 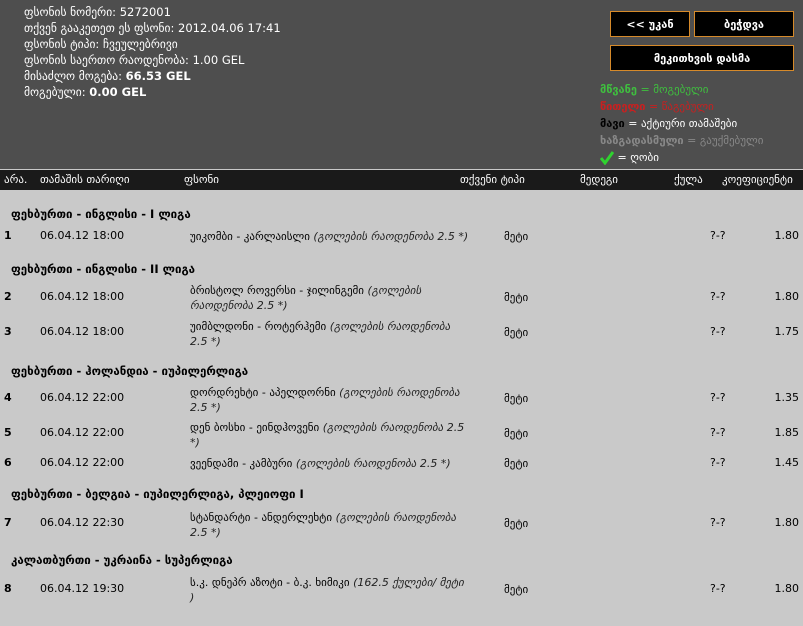 I want to click on legend-refund-value: = ღობი, so click(x=638, y=157).